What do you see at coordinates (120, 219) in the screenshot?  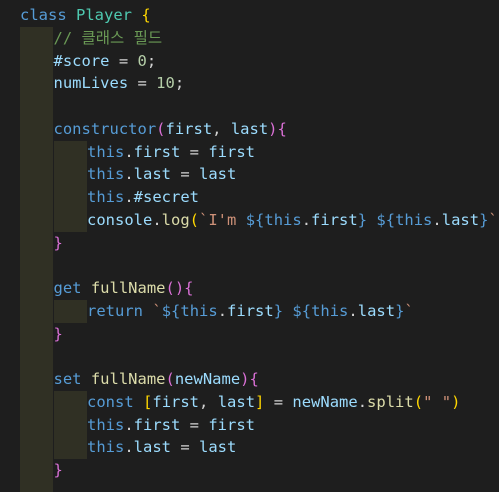 I see `code-token: console` at bounding box center [120, 219].